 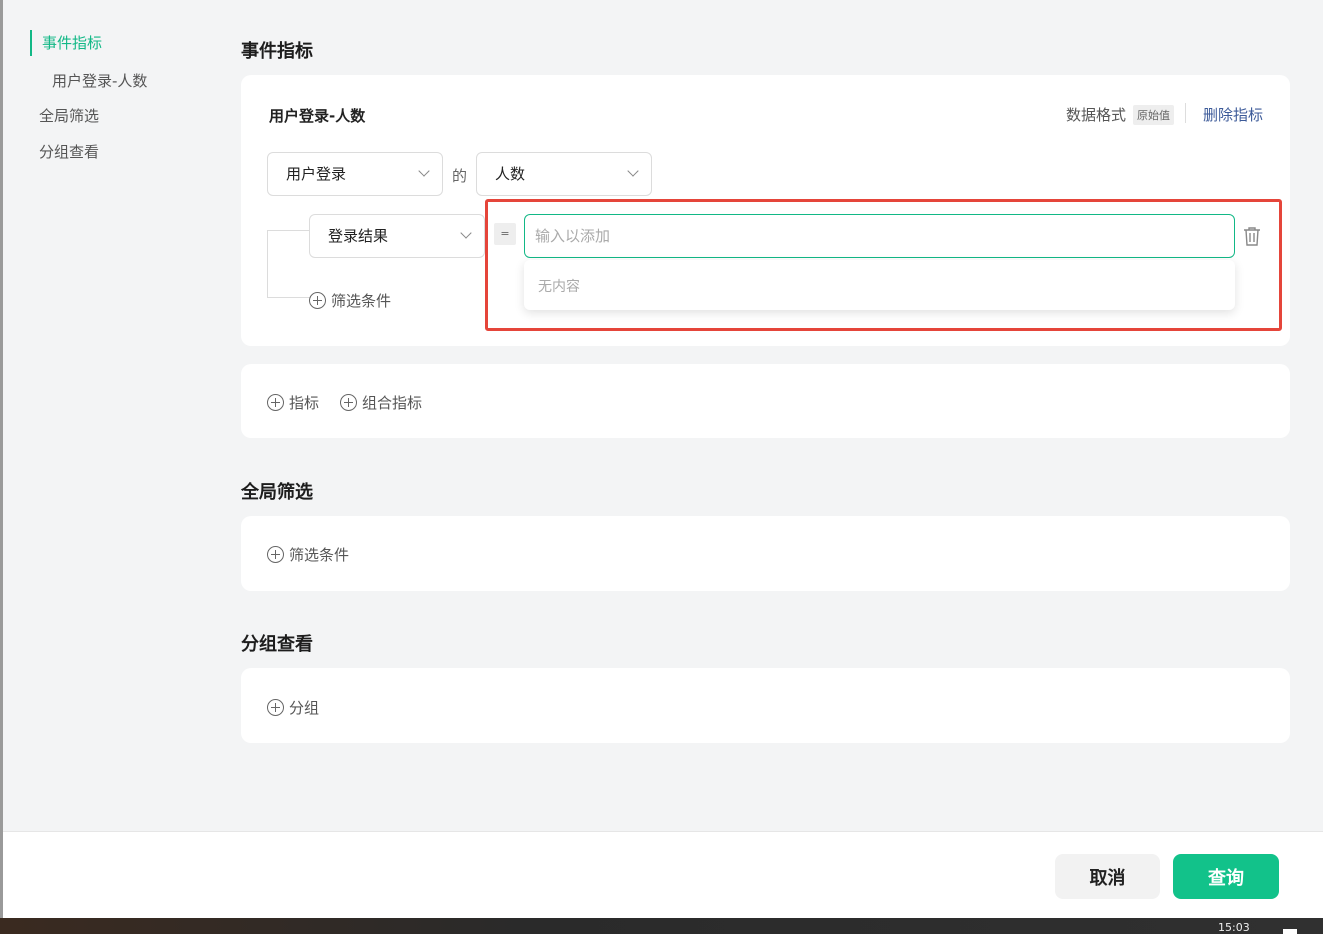 I want to click on section-title-event-metrics: 事件指标, so click(x=277, y=51).